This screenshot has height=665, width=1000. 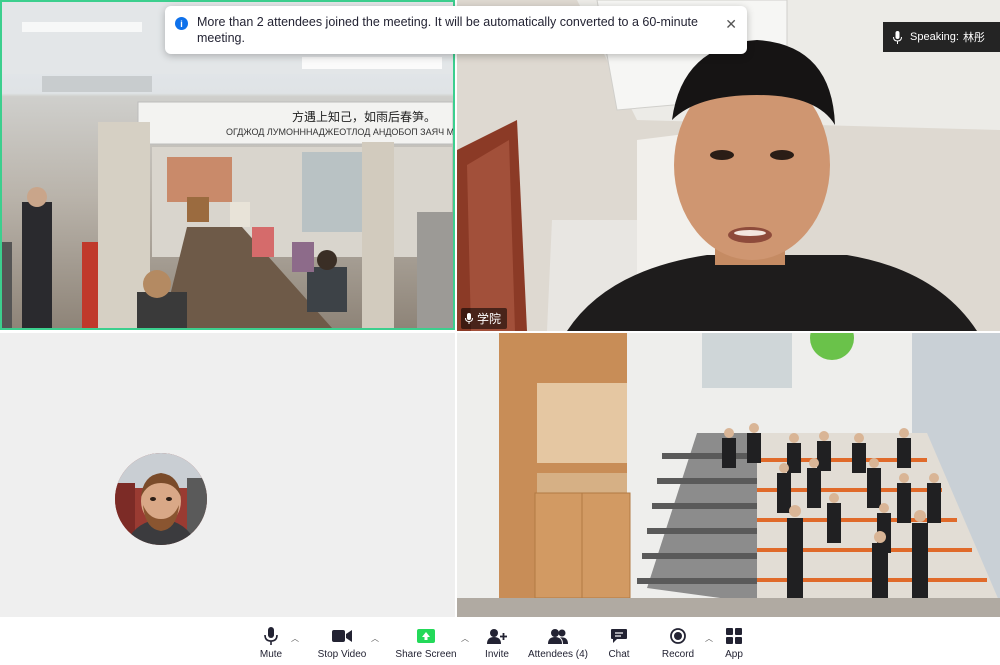 I want to click on room-banner-chinese: 方遇上知己，如雨后春笋。, so click(x=364, y=117).